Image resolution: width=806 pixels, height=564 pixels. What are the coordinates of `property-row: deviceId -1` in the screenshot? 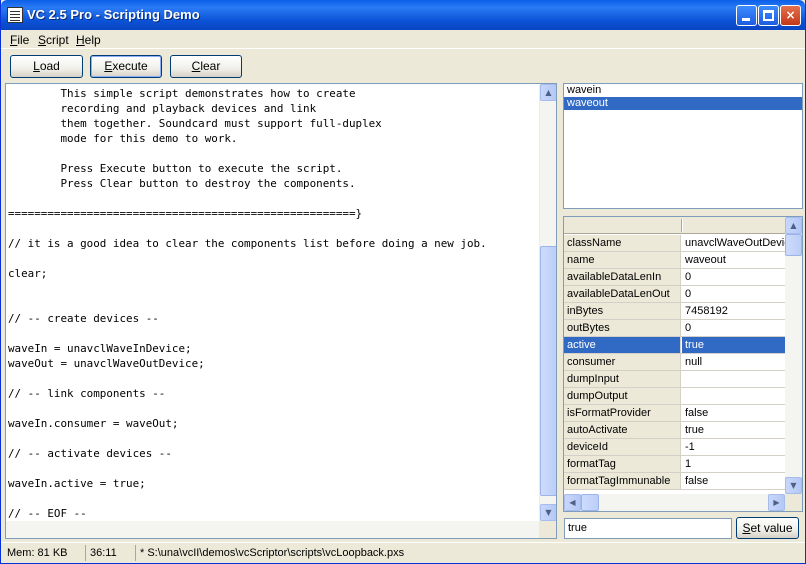 It's located at (674, 447).